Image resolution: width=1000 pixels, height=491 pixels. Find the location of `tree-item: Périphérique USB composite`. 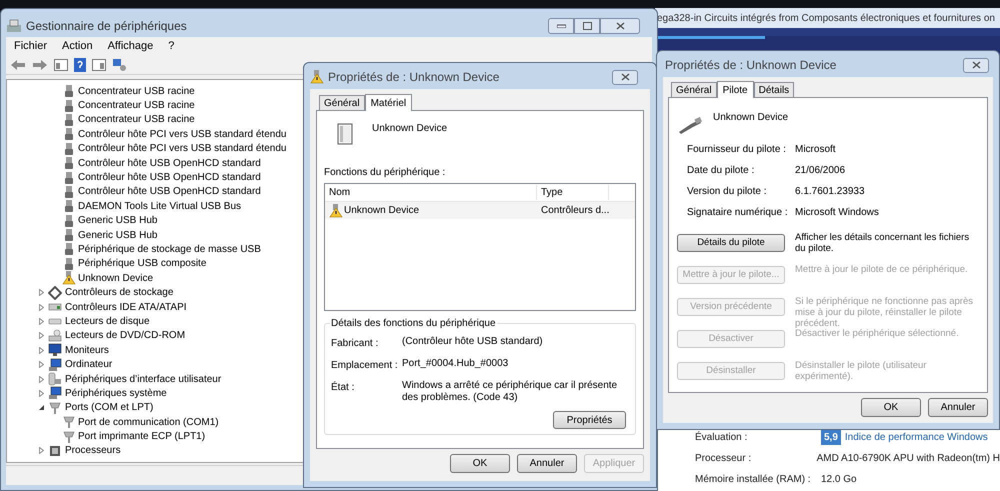

tree-item: Périphérique USB composite is located at coordinates (142, 264).